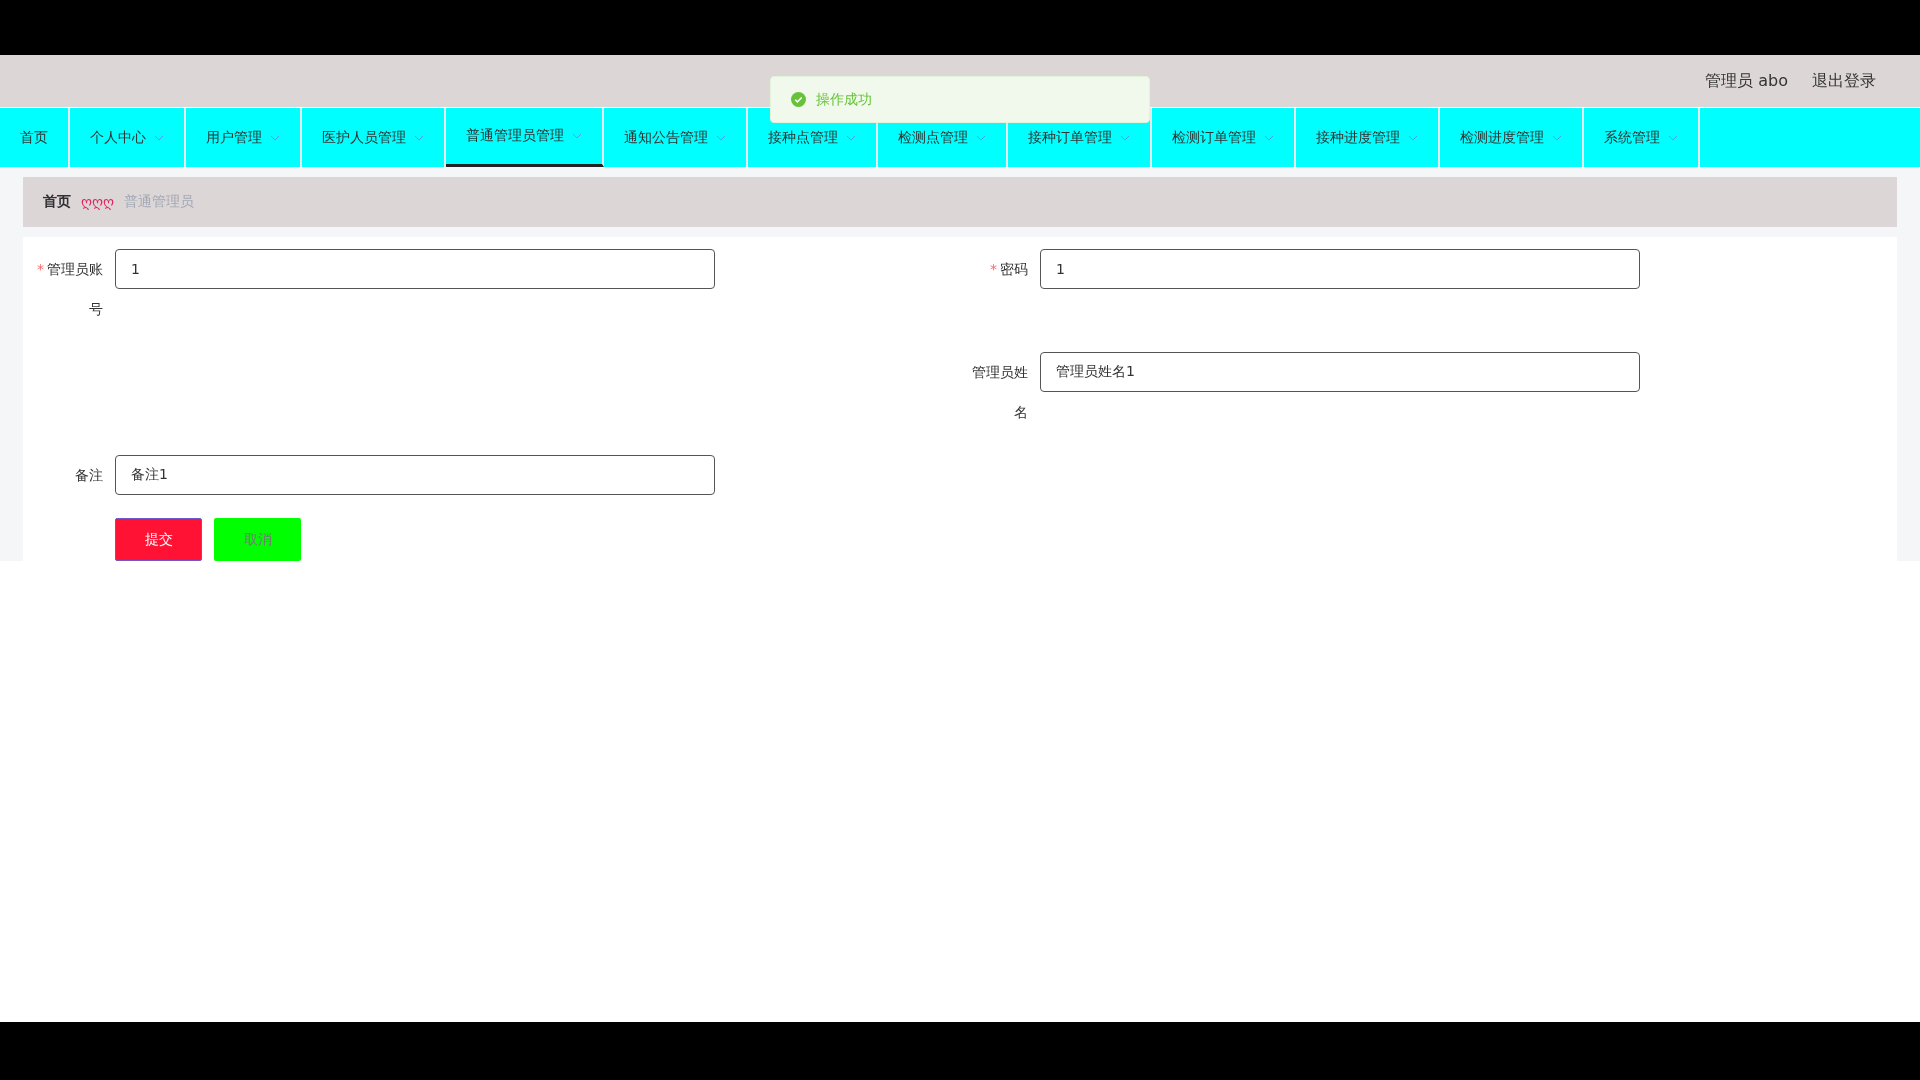  What do you see at coordinates (98, 202) in the screenshot?
I see `breadcrumb-separator: ღღღ` at bounding box center [98, 202].